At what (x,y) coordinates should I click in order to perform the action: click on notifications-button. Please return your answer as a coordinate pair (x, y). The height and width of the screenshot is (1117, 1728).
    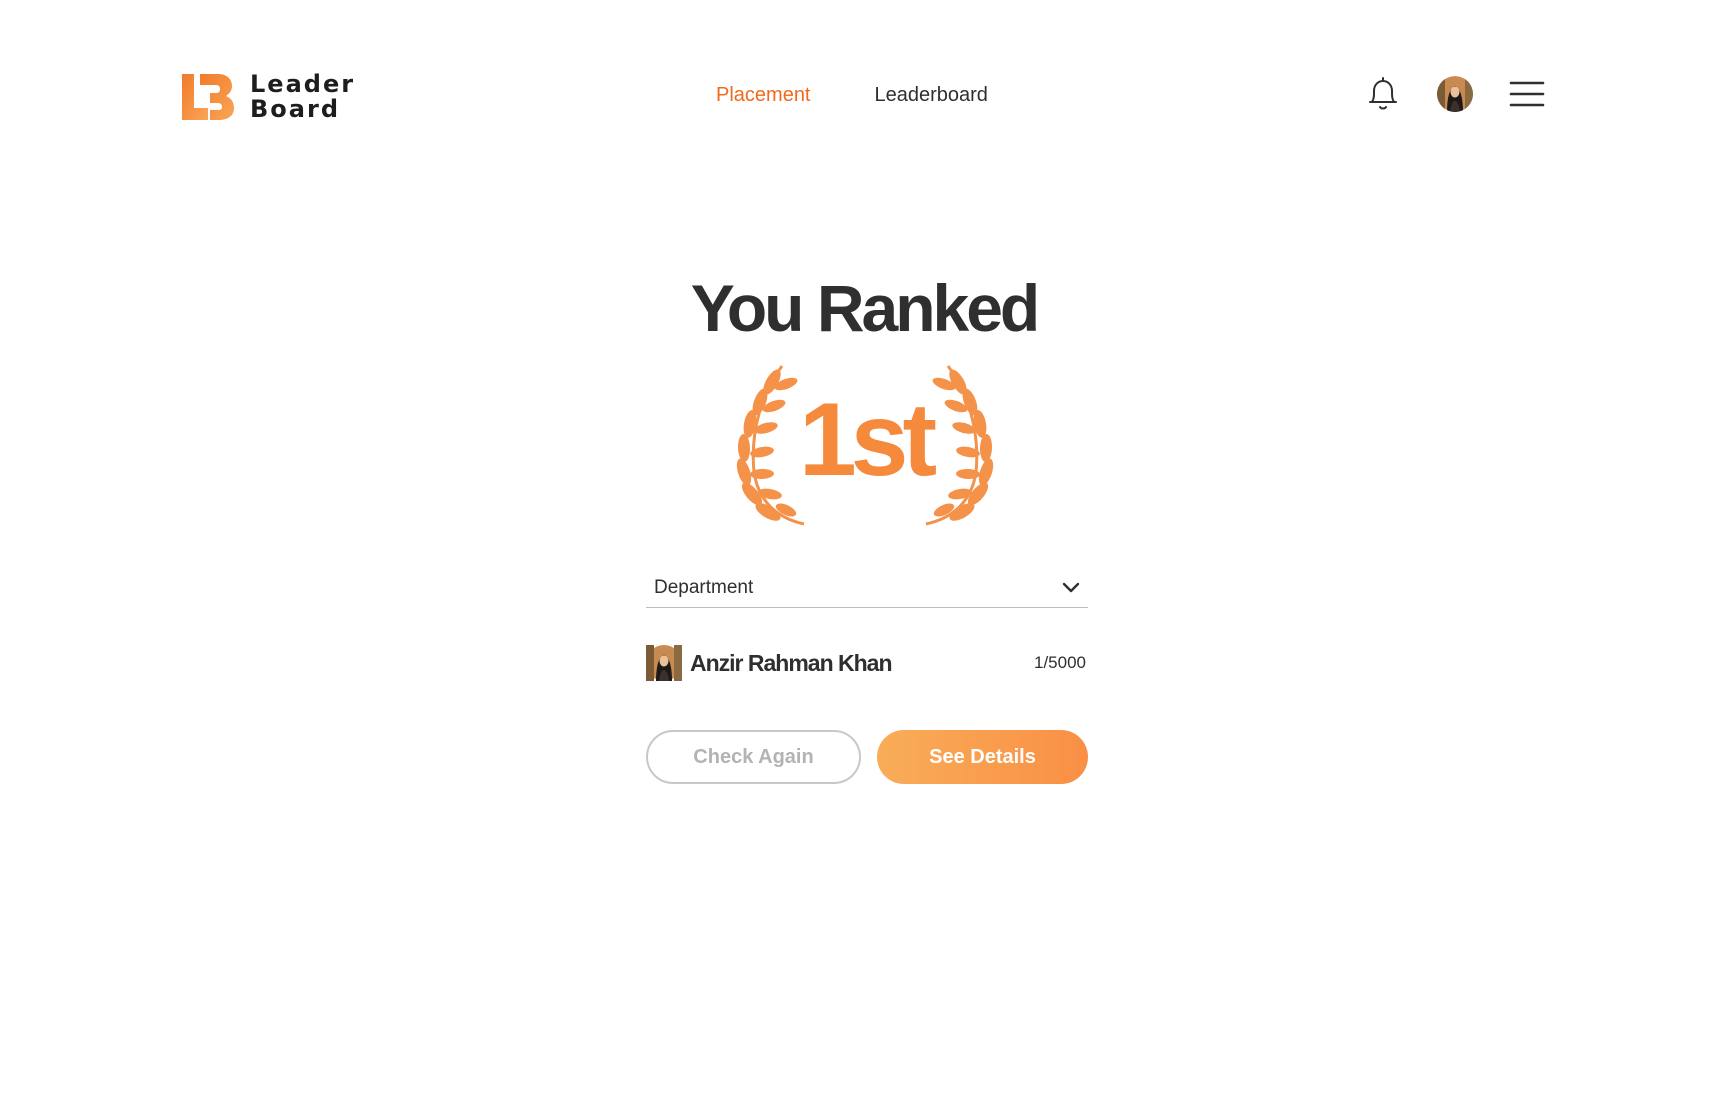
    Looking at the image, I should click on (1383, 94).